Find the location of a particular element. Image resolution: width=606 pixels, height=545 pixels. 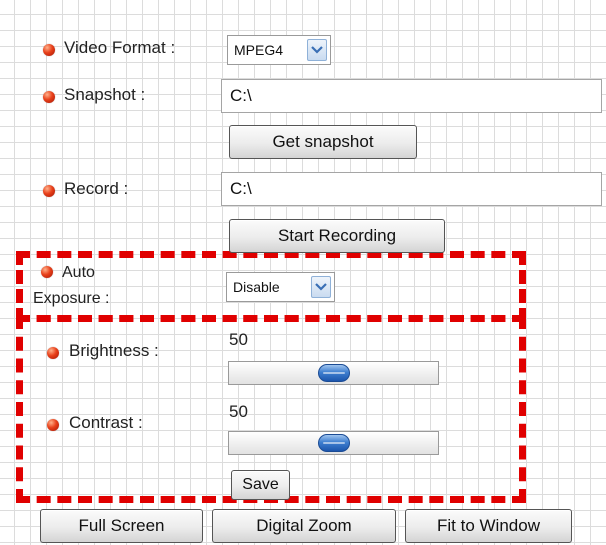

contrast-bullet-icon is located at coordinates (53, 425).